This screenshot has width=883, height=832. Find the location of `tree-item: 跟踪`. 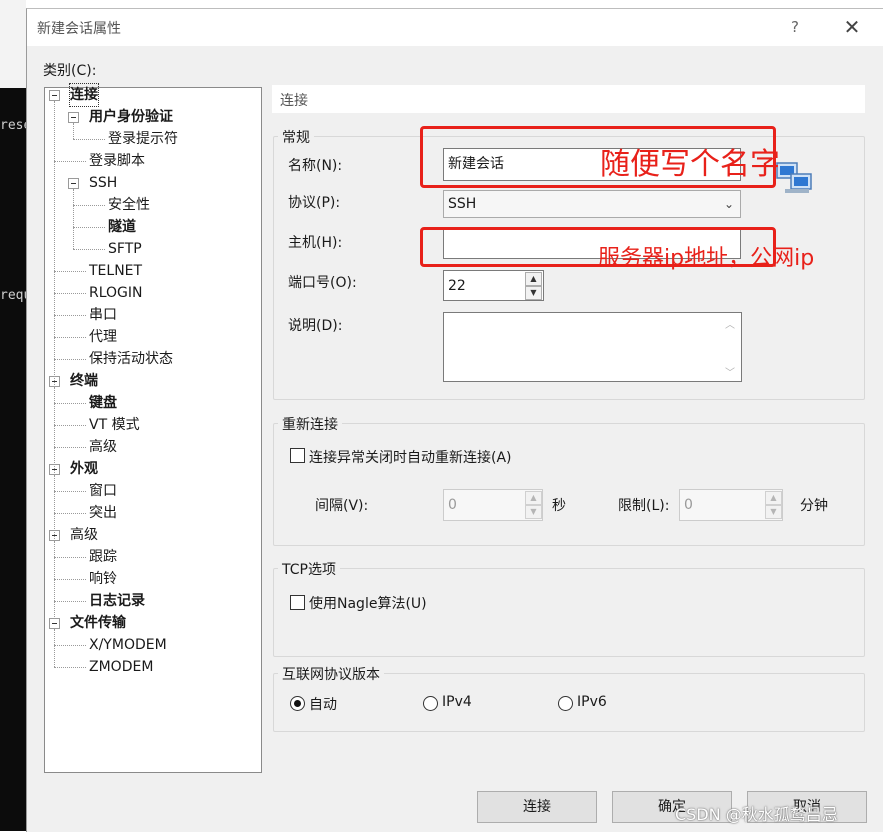

tree-item: 跟踪 is located at coordinates (103, 557).